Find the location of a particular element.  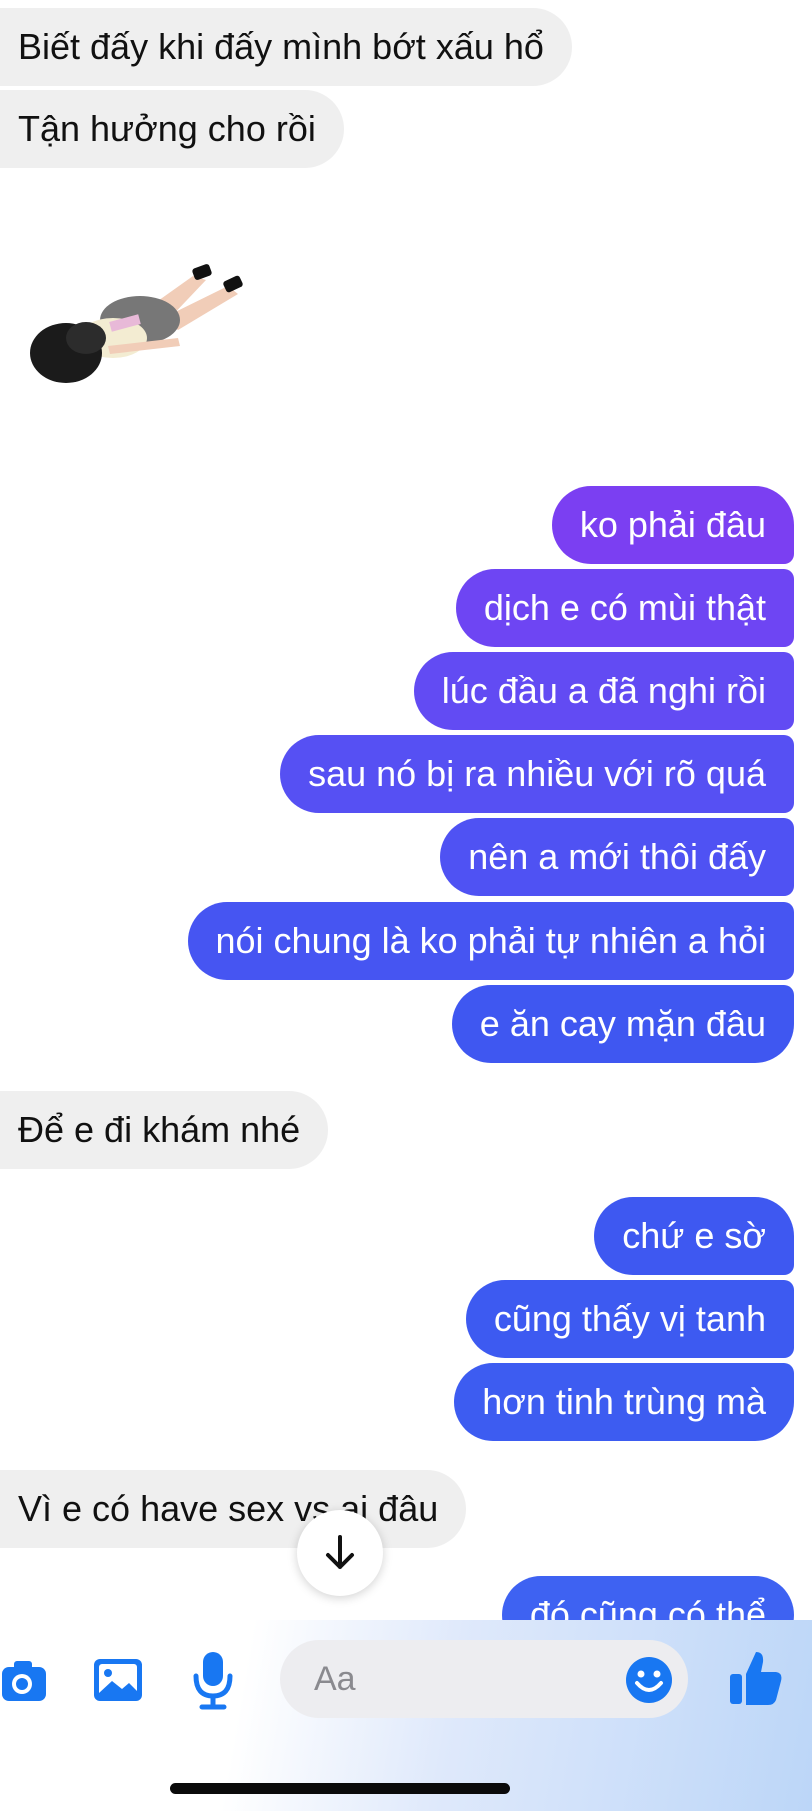

message-text: e ăn cay mặn đâu is located at coordinates (622, 1023).